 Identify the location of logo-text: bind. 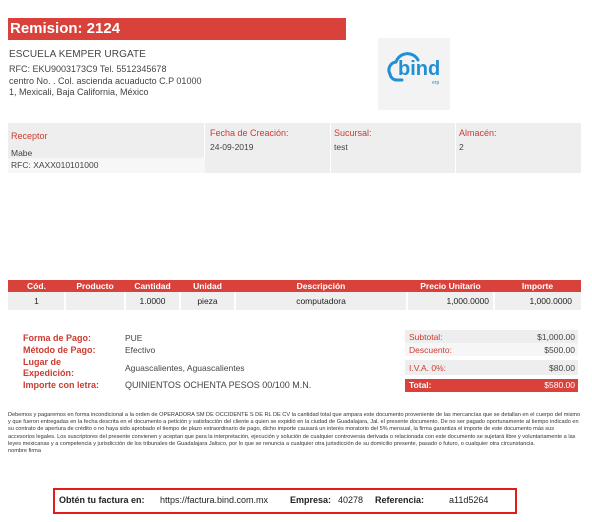
(419, 69).